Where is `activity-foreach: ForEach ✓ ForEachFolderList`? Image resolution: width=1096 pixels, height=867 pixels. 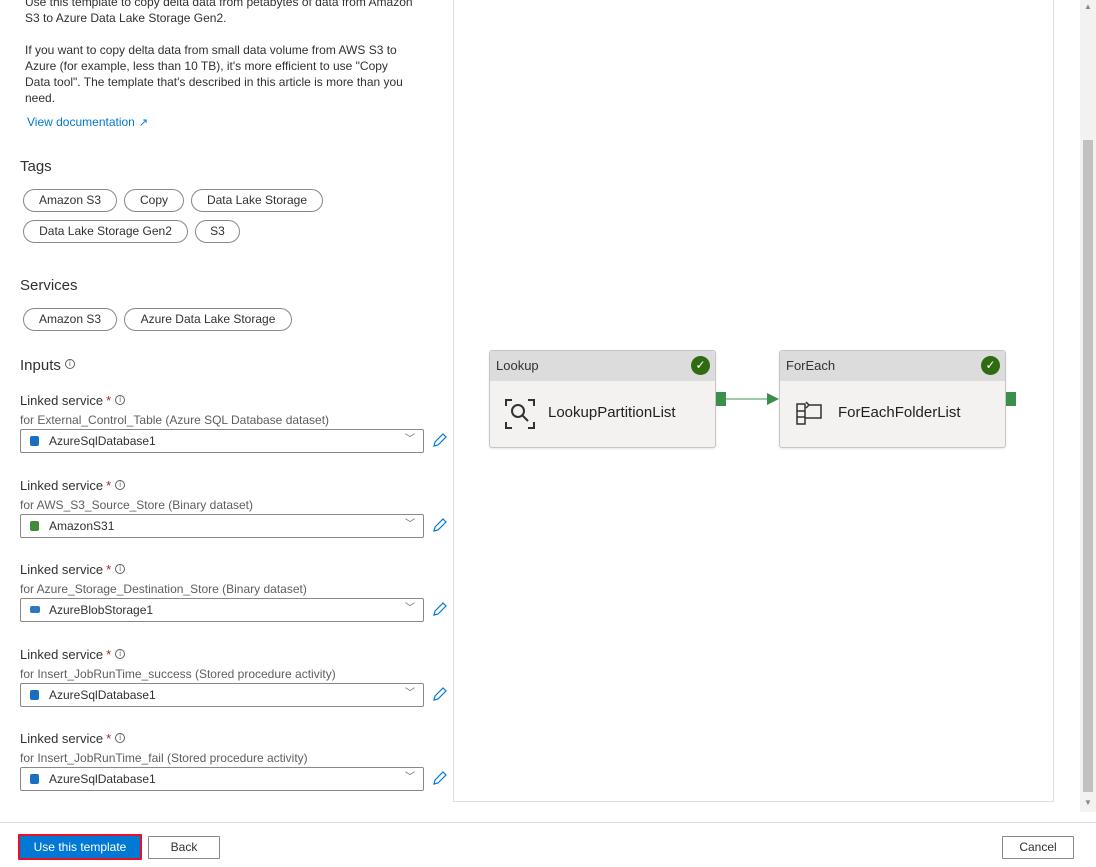
activity-foreach: ForEach ✓ ForEachFolderList is located at coordinates (892, 399).